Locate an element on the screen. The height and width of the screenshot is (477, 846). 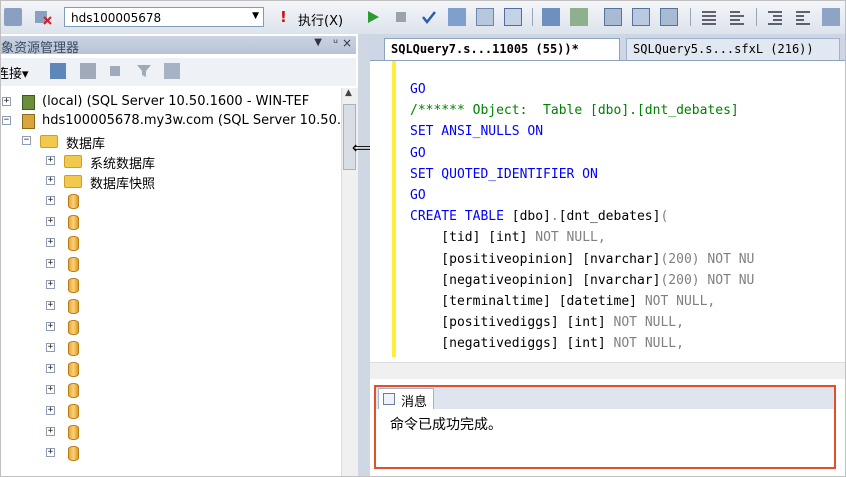
code-token: [dnt_debates] is located at coordinates (609, 217).